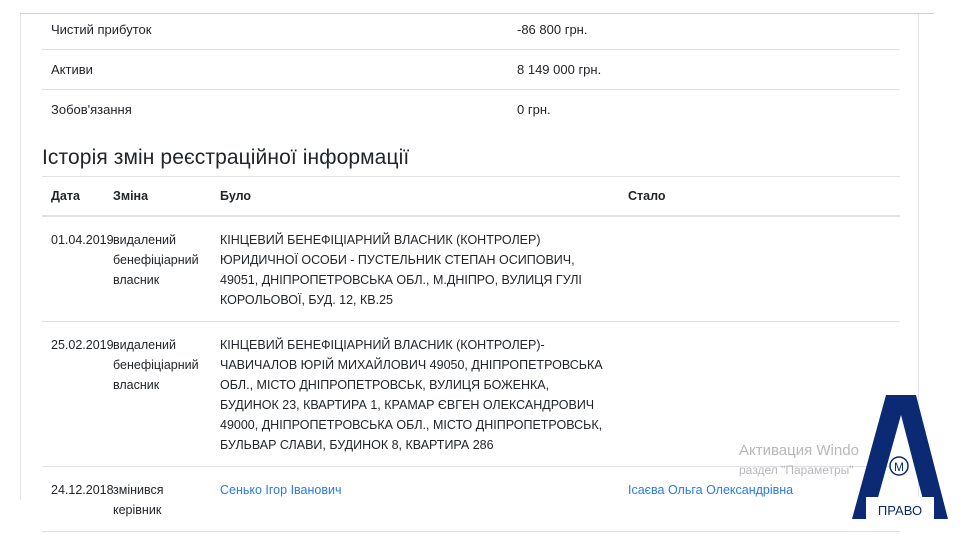  Describe the element at coordinates (20, 257) in the screenshot. I see `left-border` at that location.